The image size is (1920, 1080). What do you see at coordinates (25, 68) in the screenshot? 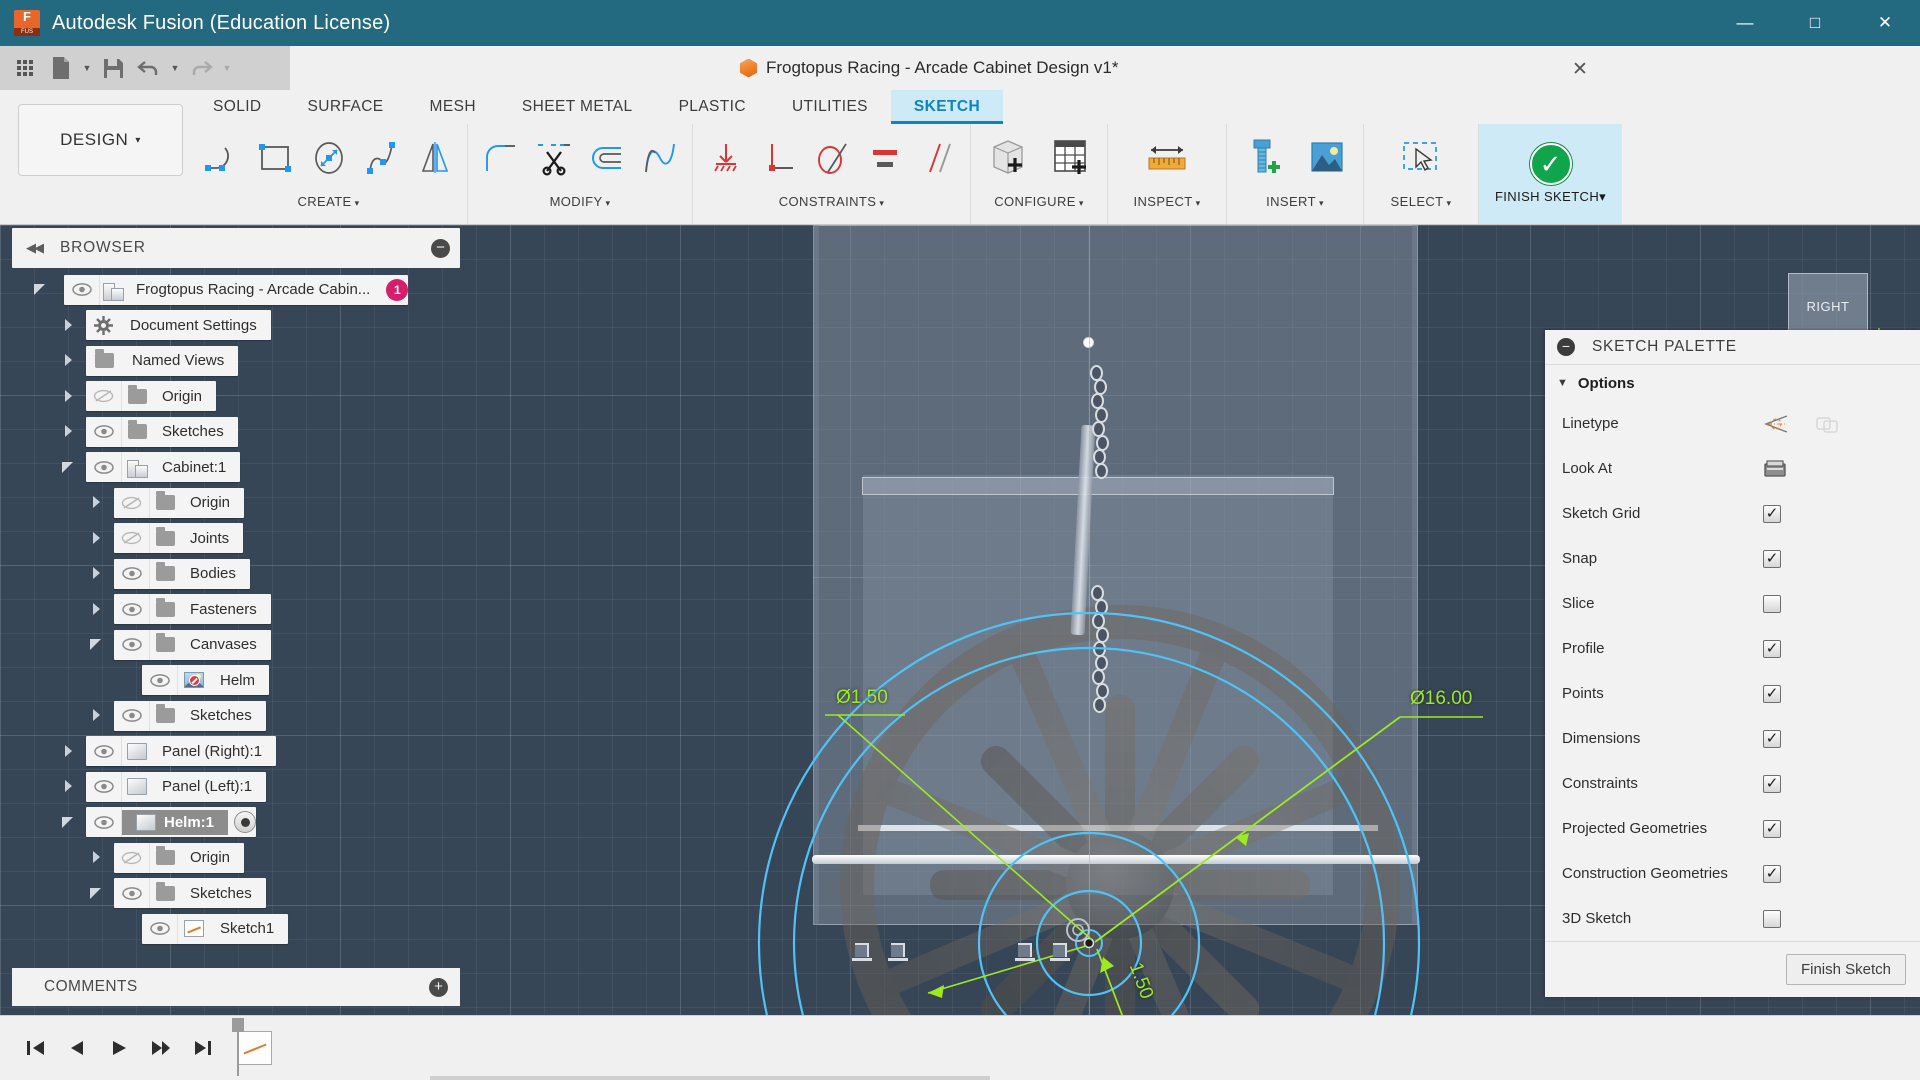
I see `app-grid-icon` at bounding box center [25, 68].